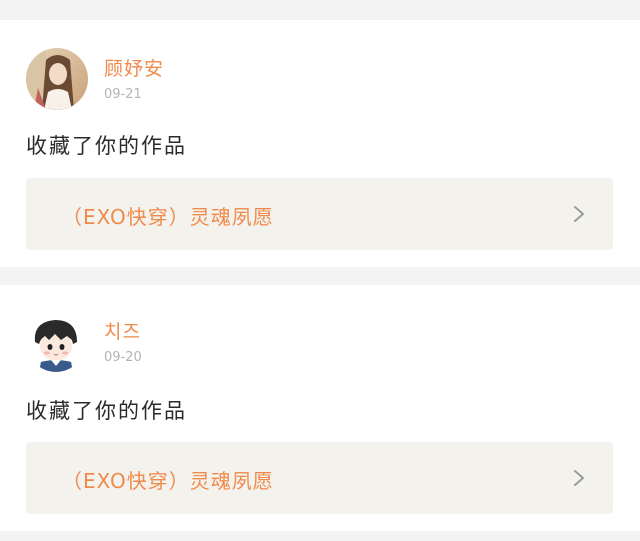 Image resolution: width=640 pixels, height=541 pixels. I want to click on avatar-photo-icon, so click(57, 79).